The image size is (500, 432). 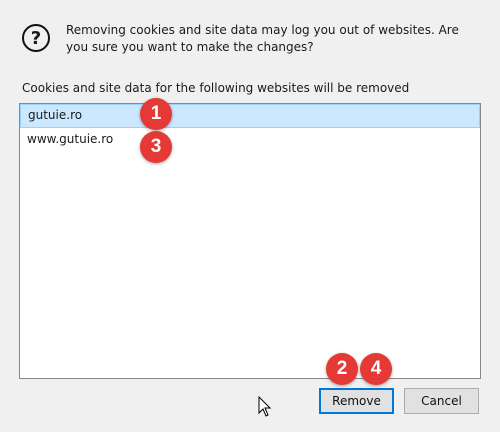 What do you see at coordinates (156, 114) in the screenshot?
I see `annotation-badge-1: 1` at bounding box center [156, 114].